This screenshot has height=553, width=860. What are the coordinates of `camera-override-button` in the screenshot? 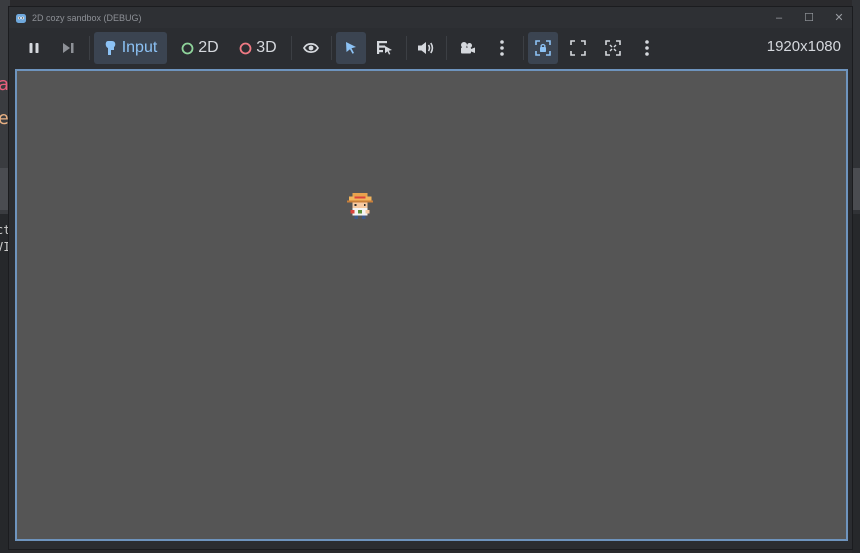 It's located at (467, 48).